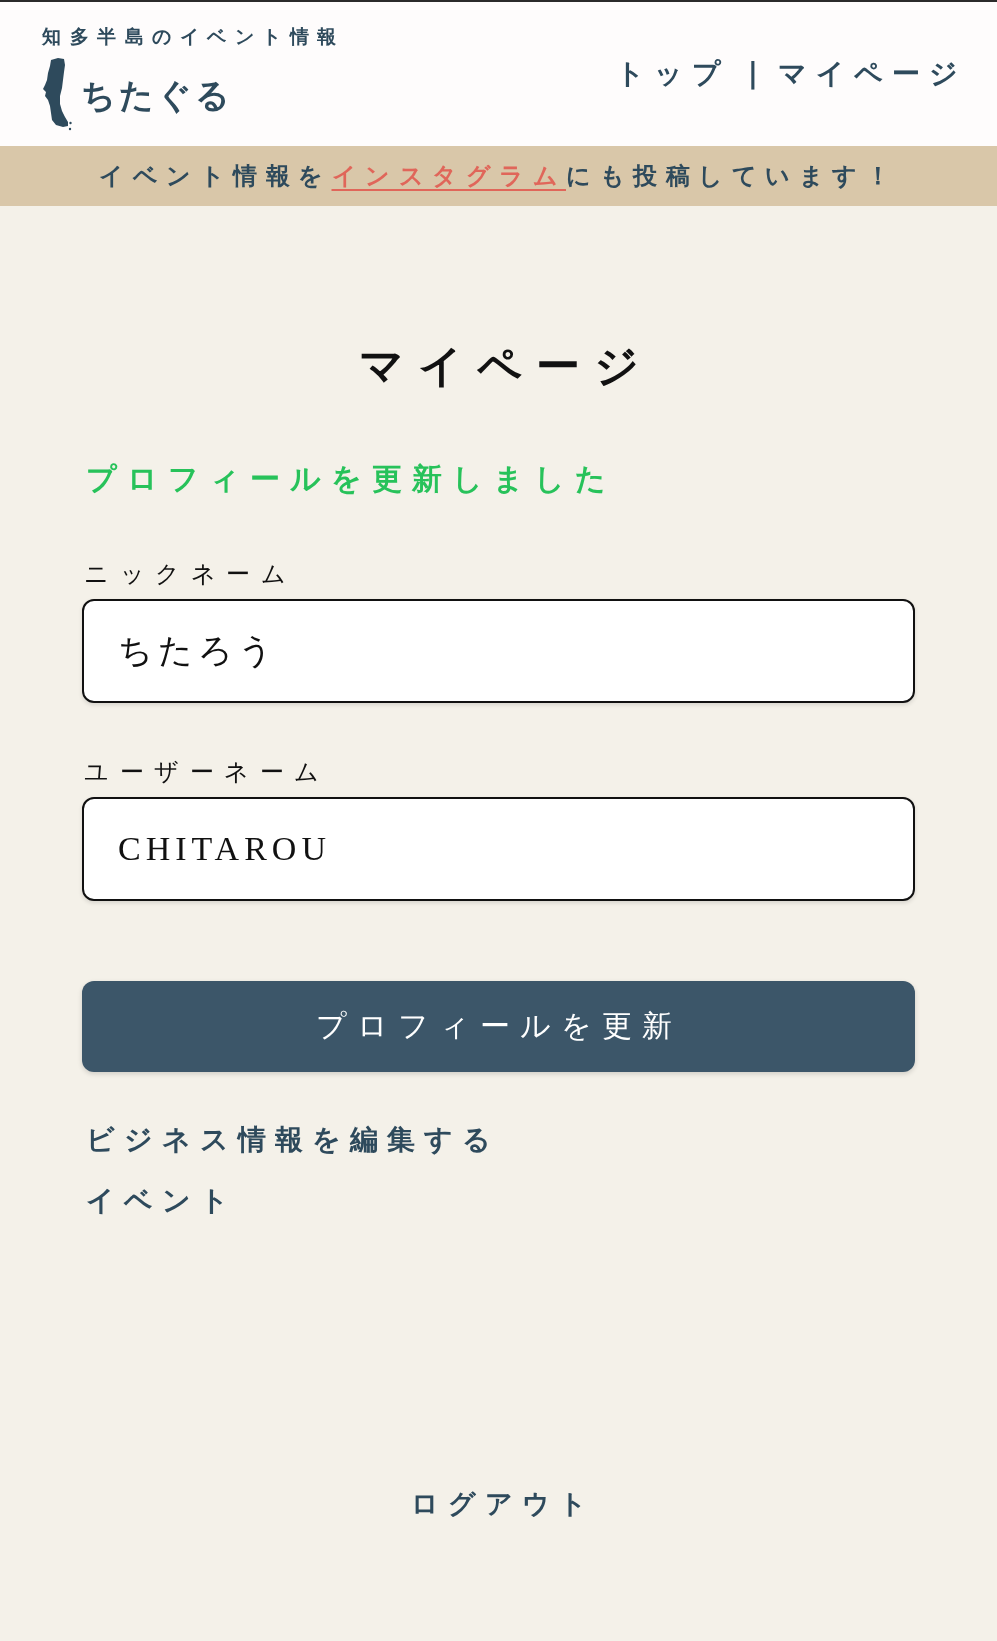 This screenshot has width=997, height=1641. I want to click on success-message: プロフィールを更新しました, so click(351, 479).